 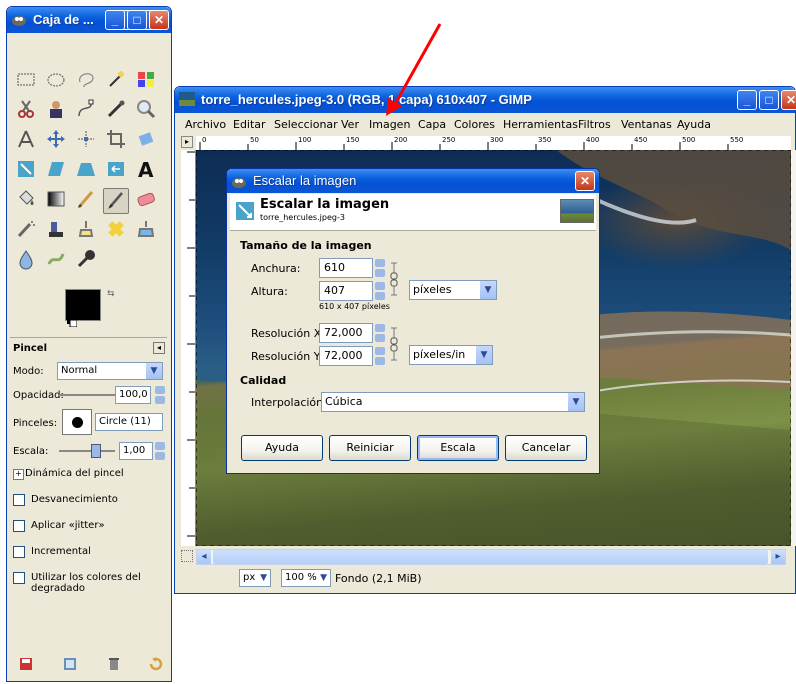 What do you see at coordinates (56, 111) in the screenshot?
I see `foreground-select-icon` at bounding box center [56, 111].